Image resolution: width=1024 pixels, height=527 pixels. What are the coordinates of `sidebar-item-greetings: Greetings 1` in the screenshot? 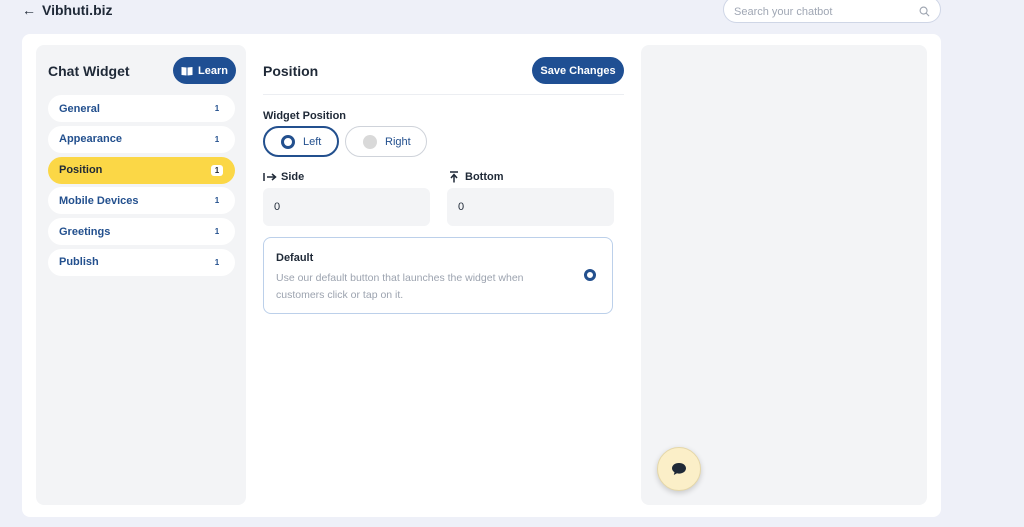 It's located at (141, 232).